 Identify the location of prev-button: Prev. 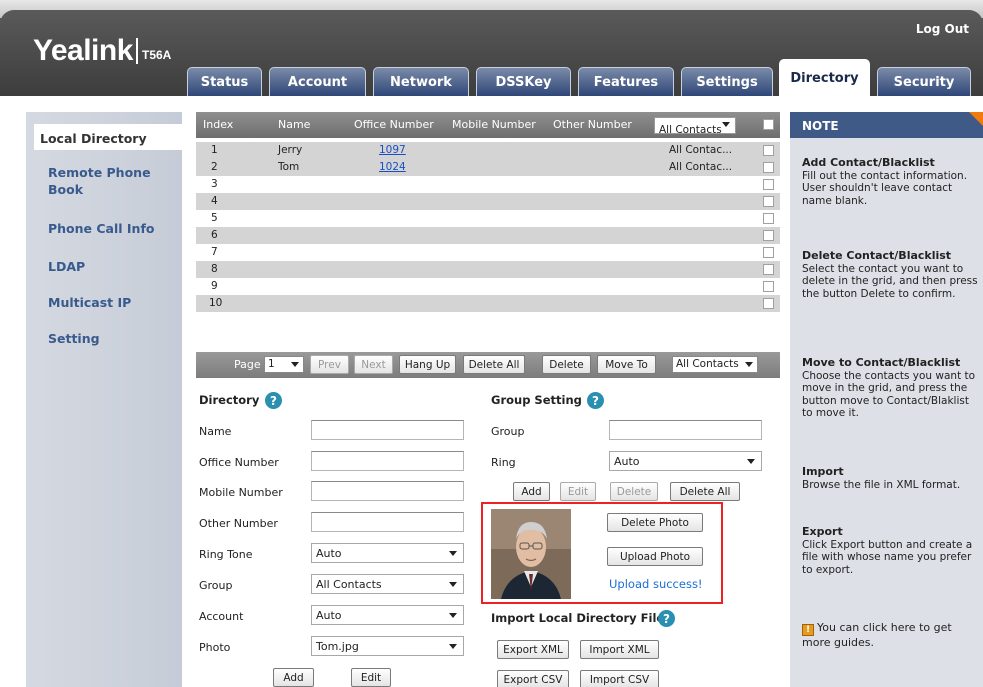
(329, 364).